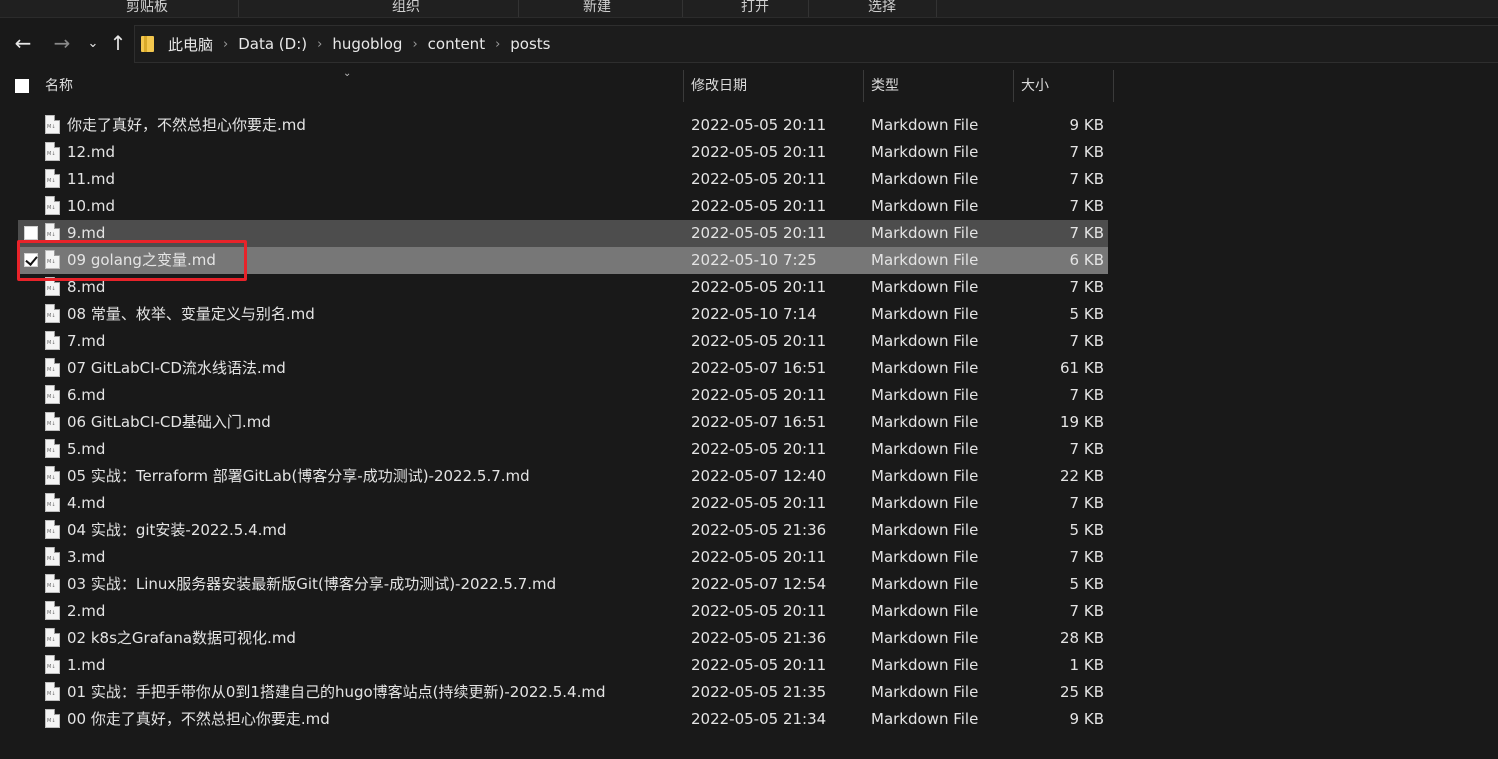 Image resolution: width=1498 pixels, height=759 pixels. I want to click on file-name: 08 常量、枚举、变量定义与别名.md, so click(191, 314).